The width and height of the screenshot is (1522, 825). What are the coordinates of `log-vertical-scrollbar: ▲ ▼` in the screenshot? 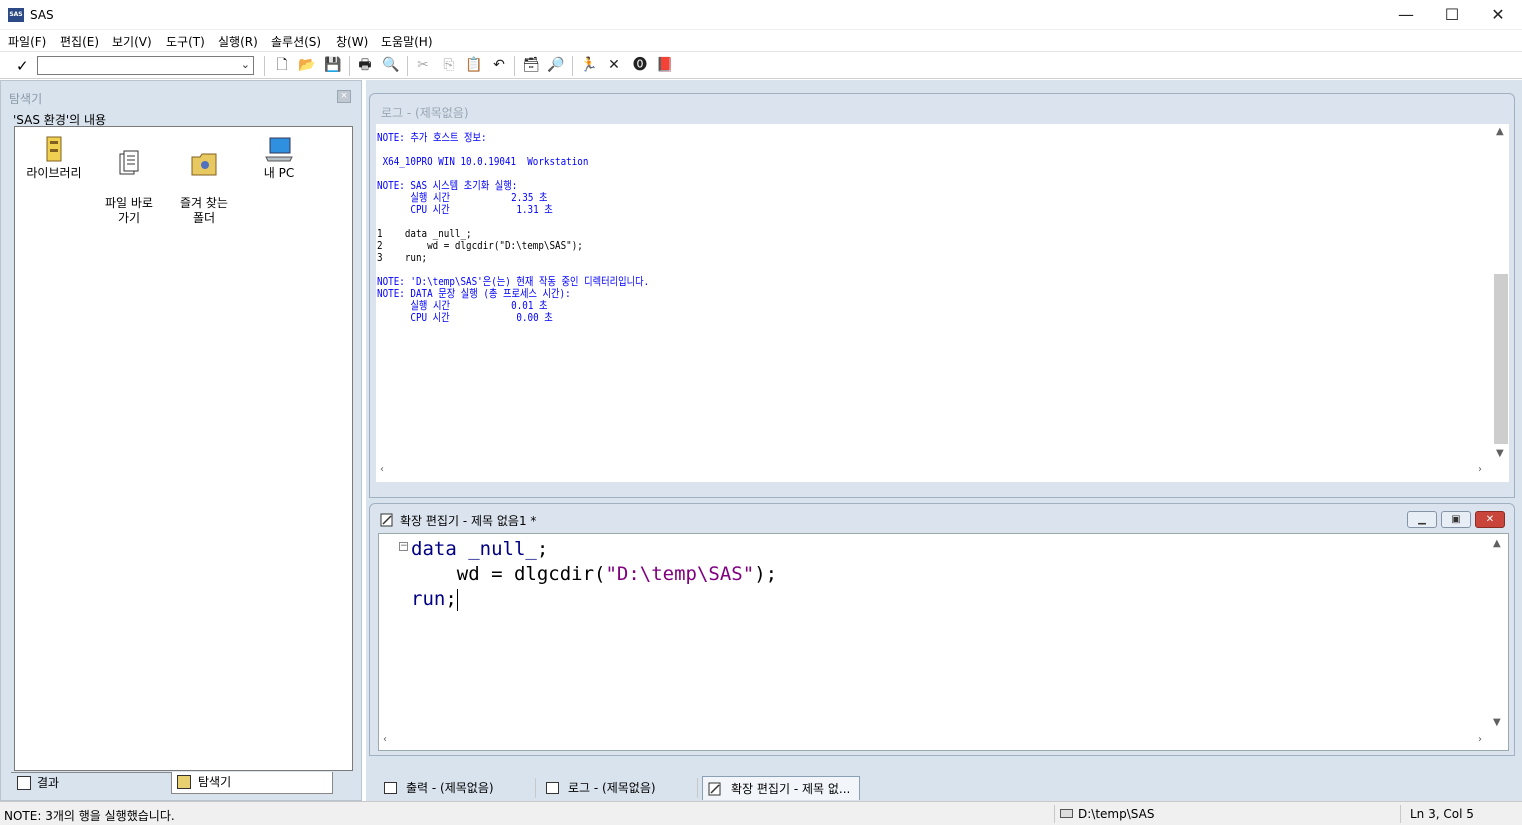 It's located at (1501, 303).